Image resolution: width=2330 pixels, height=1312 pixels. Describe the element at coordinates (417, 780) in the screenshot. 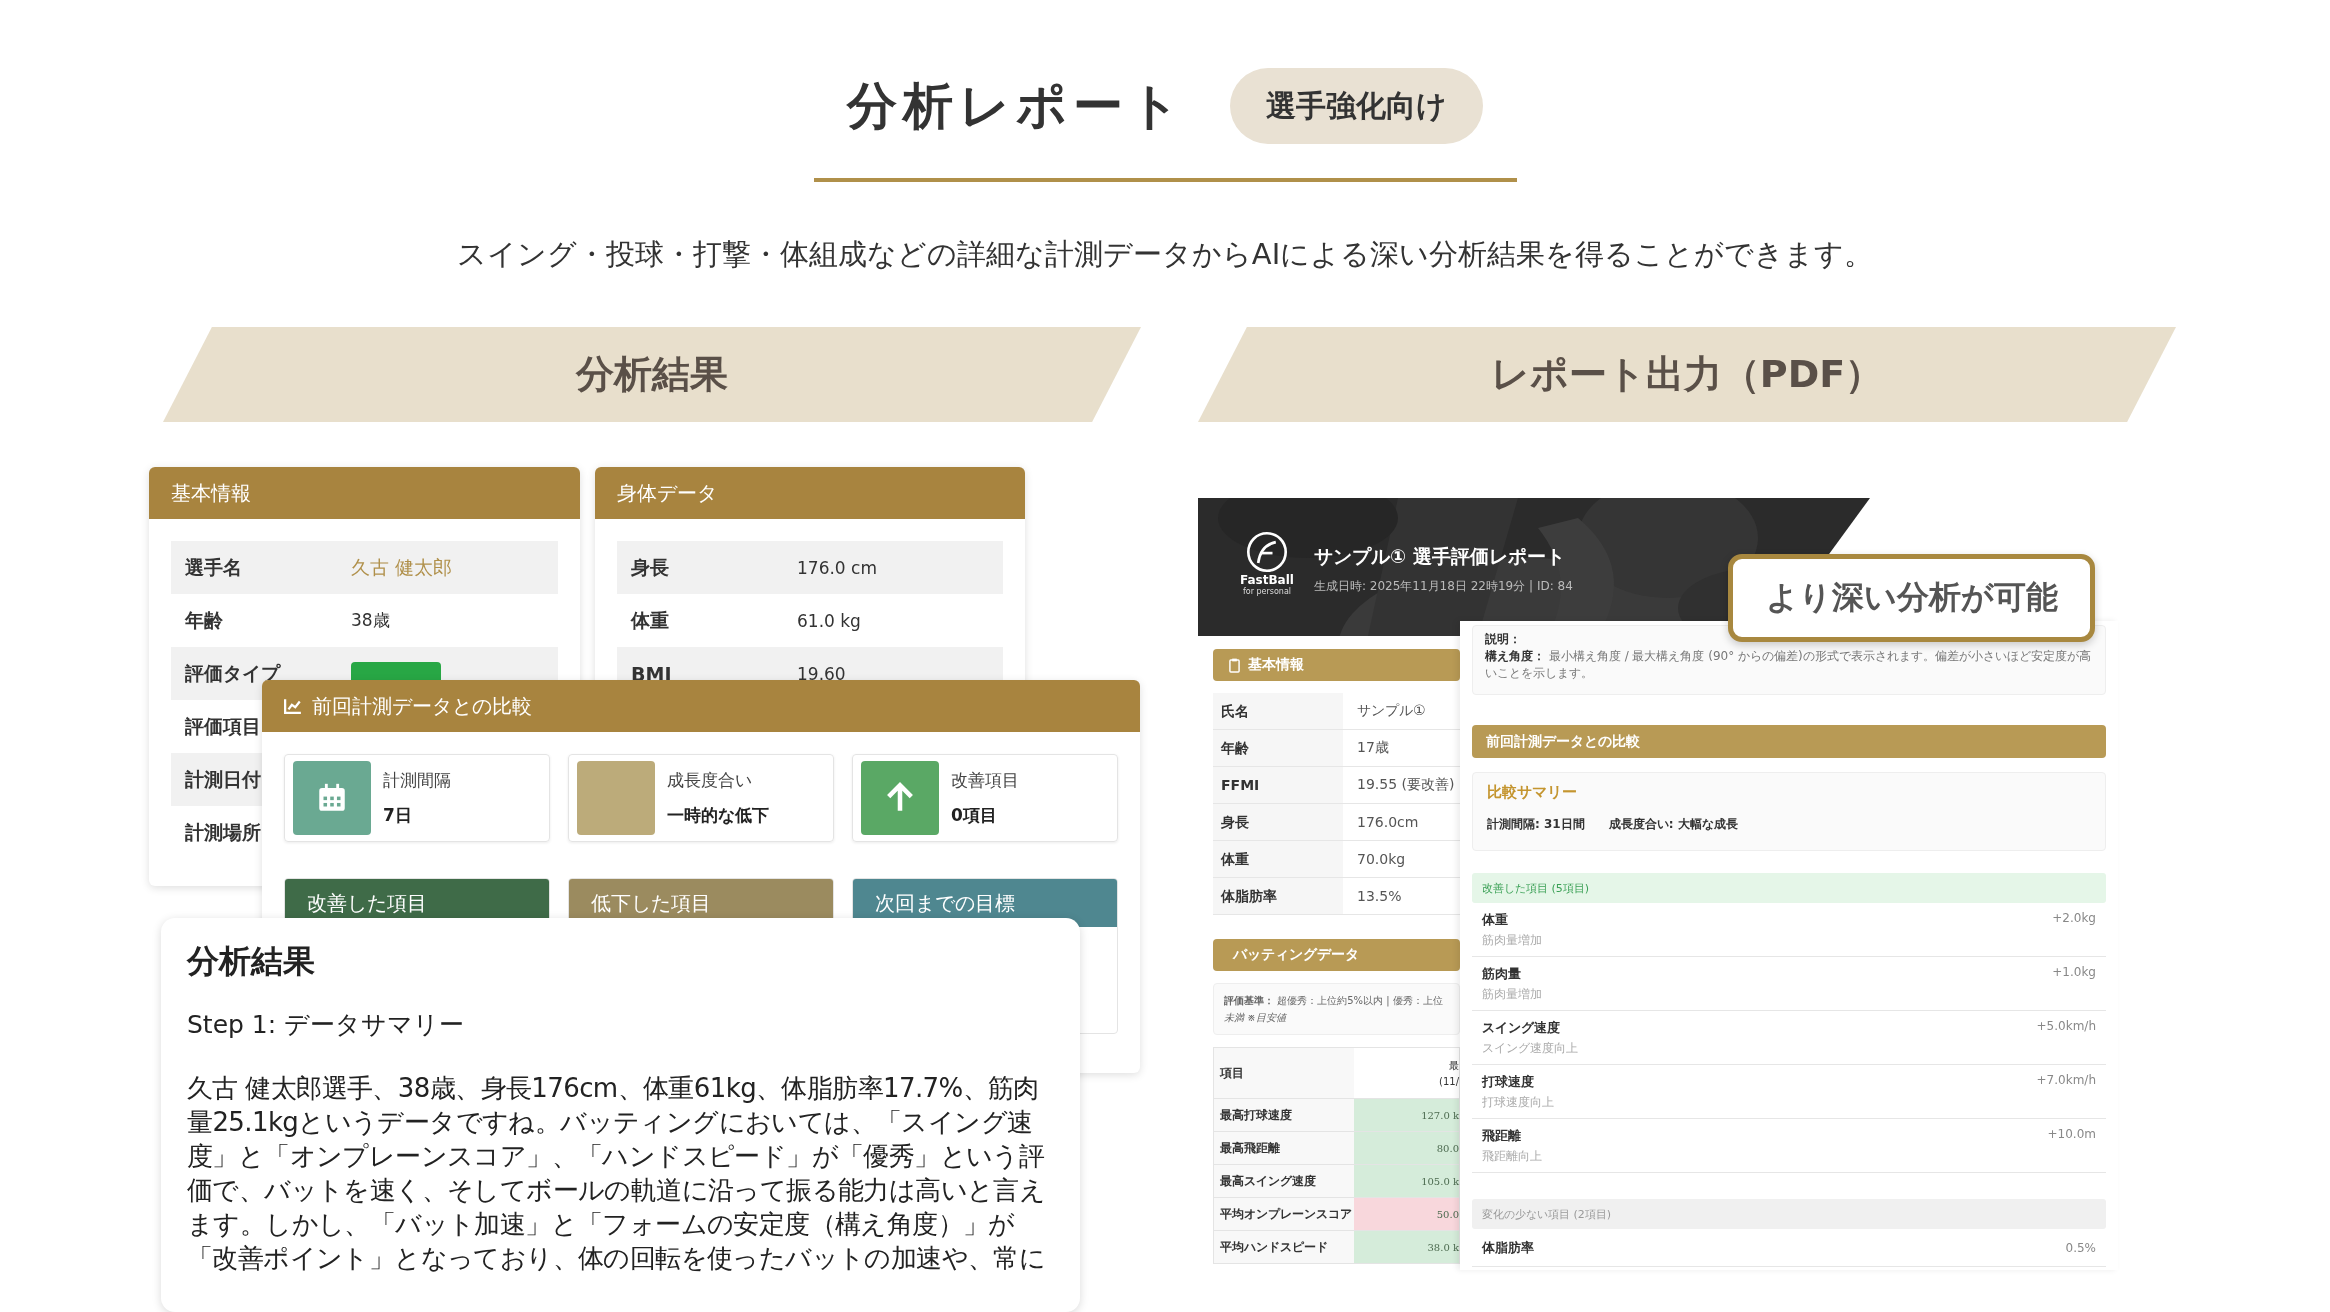

I see `stat-label: 計測間隔` at that location.